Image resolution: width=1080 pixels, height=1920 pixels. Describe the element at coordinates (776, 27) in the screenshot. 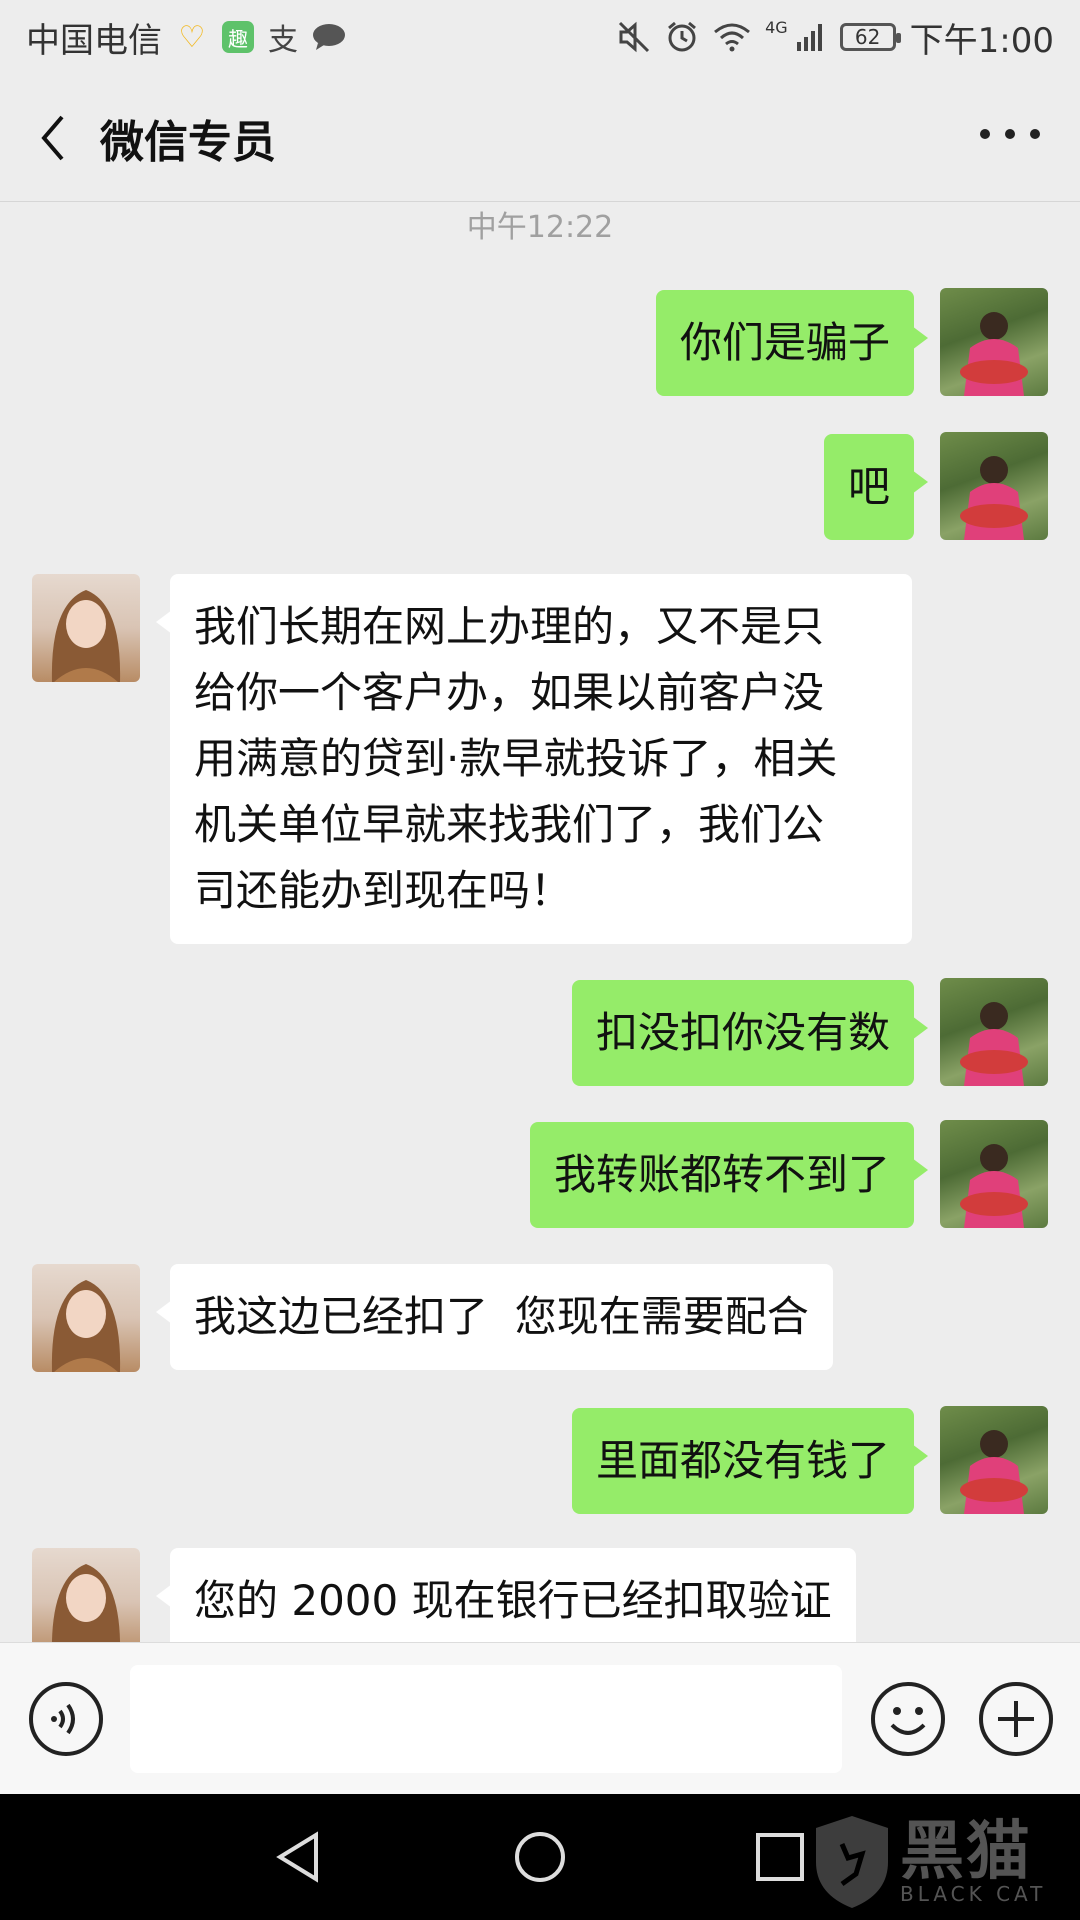

I see `network-label: 4G` at that location.